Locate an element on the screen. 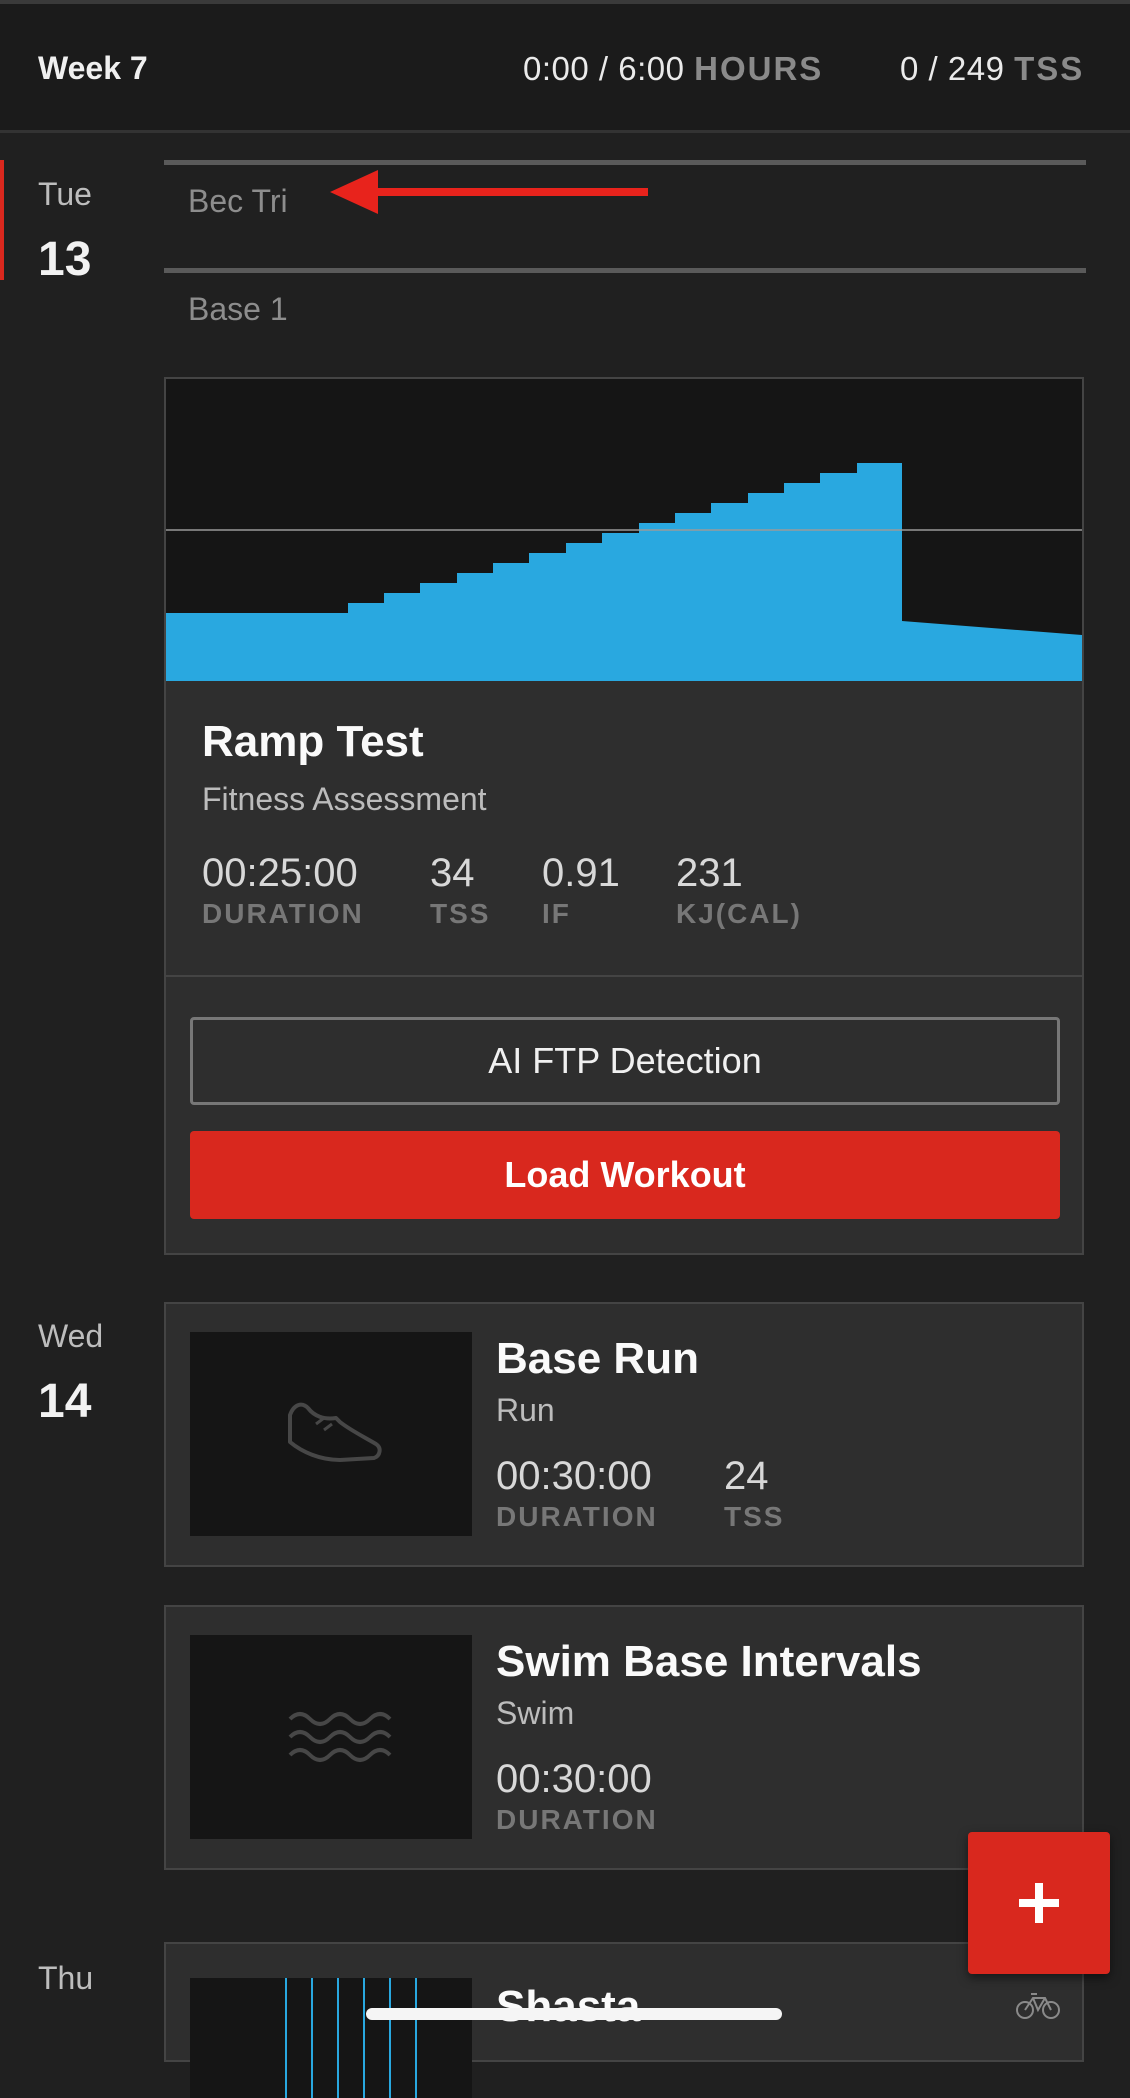 The image size is (1130, 2098). workout-card-base-run: Base Run Run 00:30:00 DURATION 24 TSS is located at coordinates (624, 1434).